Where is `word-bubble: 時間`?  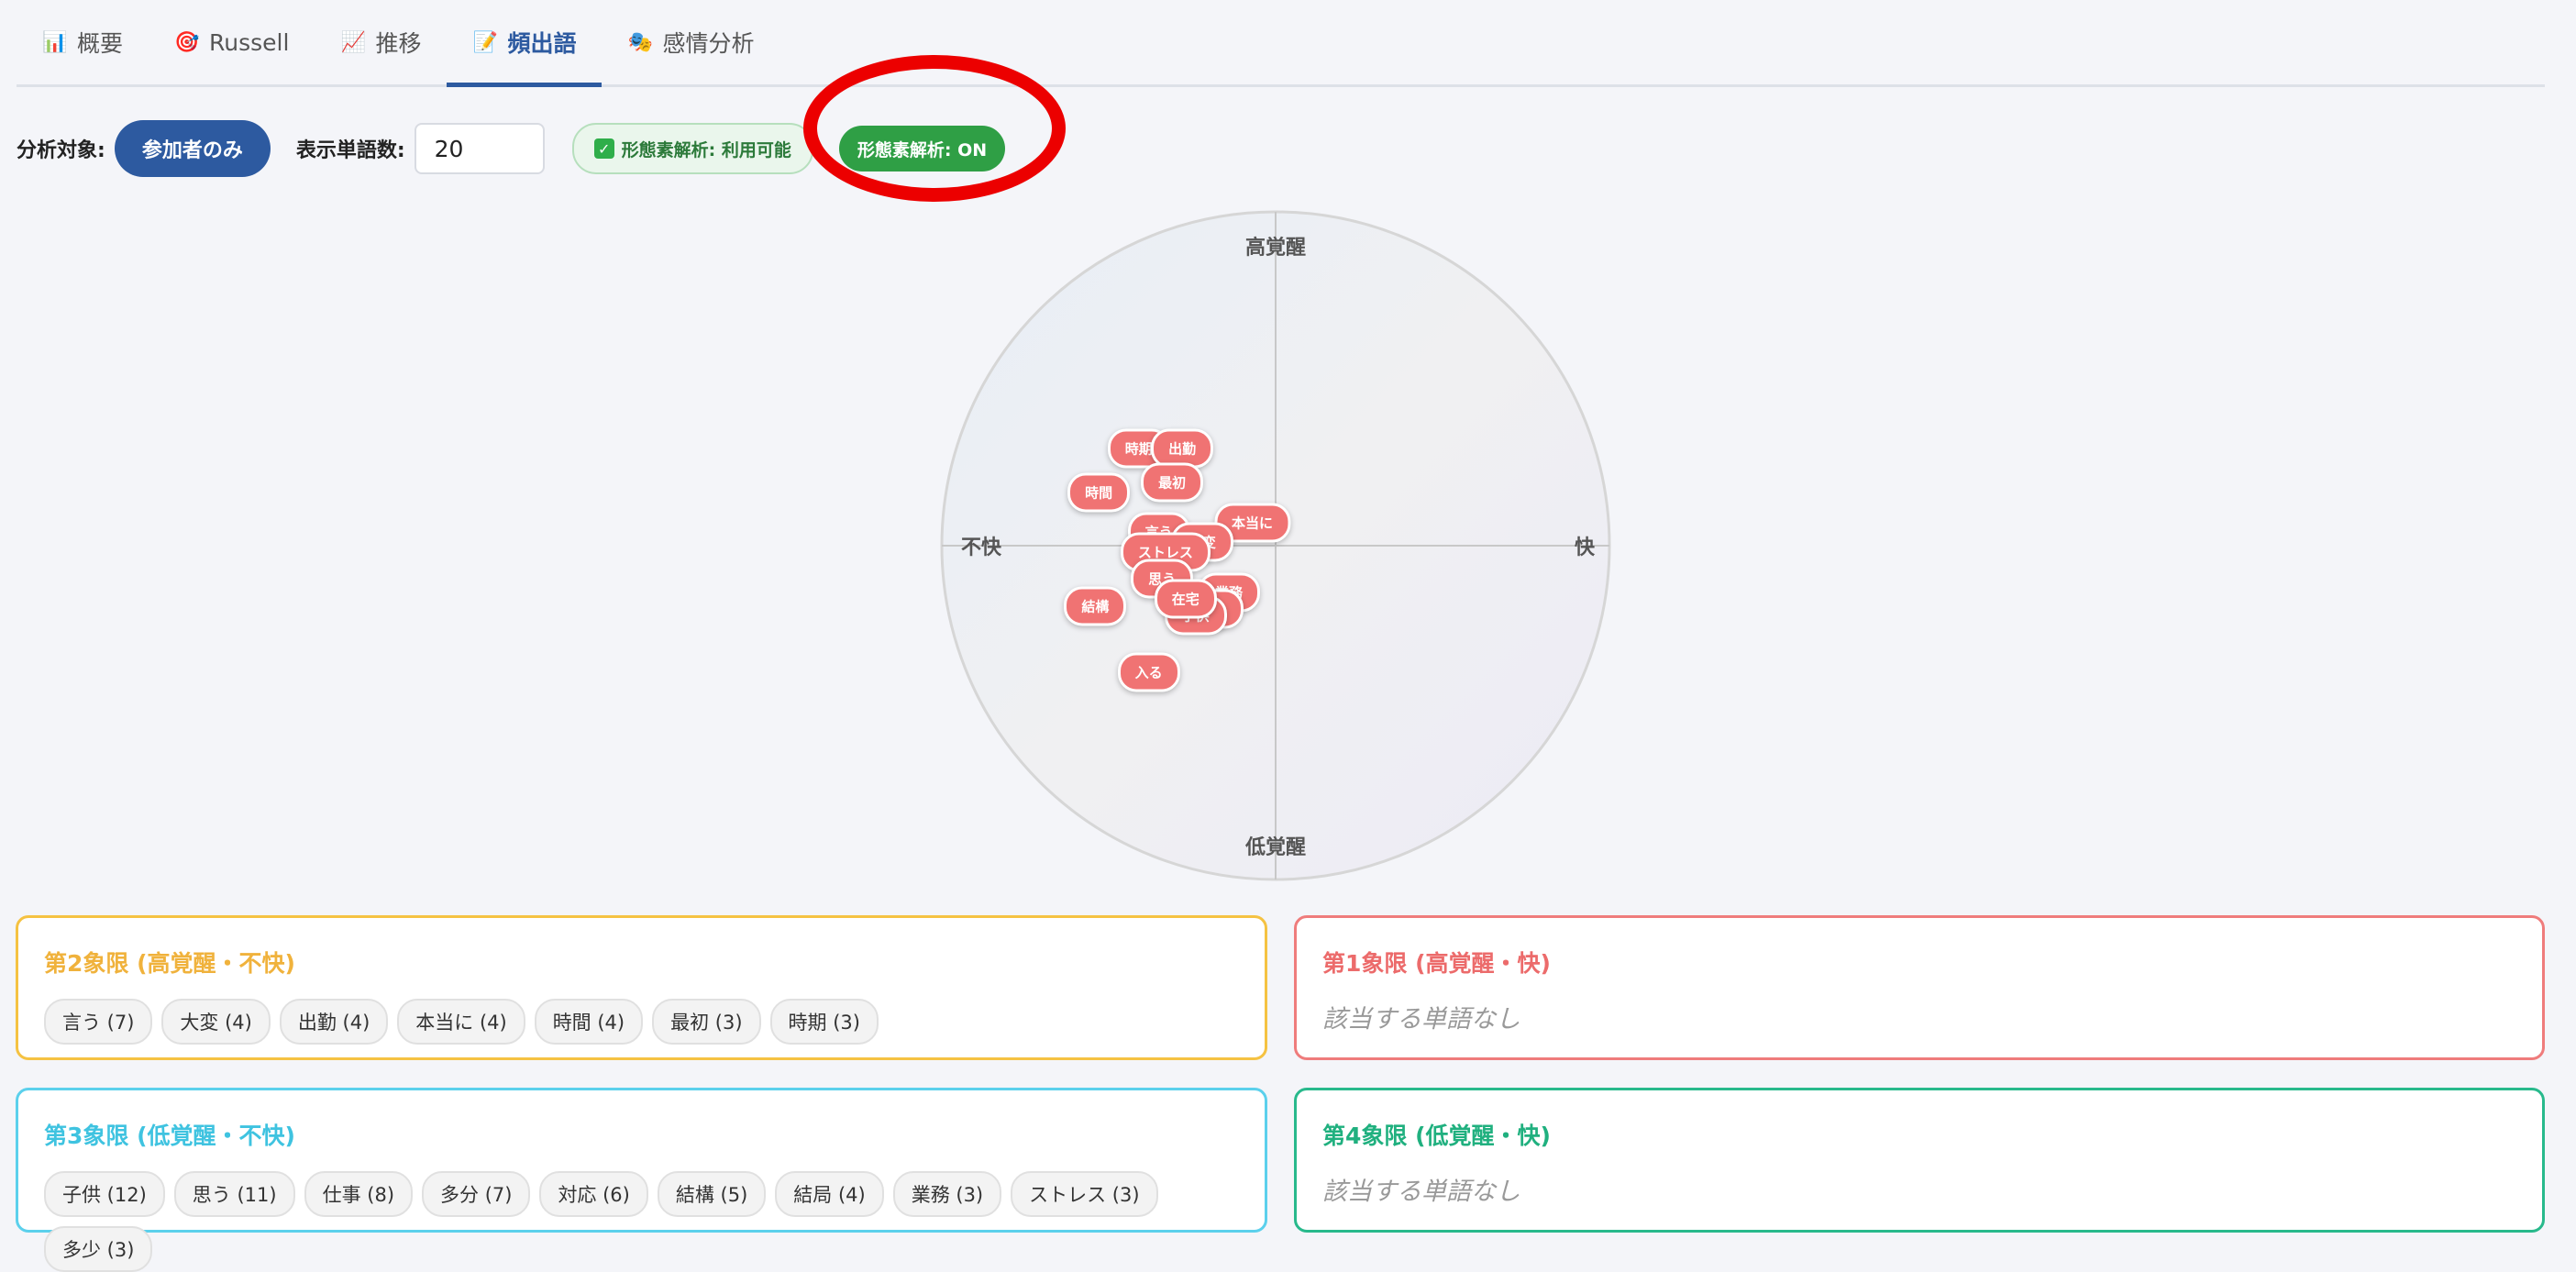
word-bubble: 時間 is located at coordinates (1099, 492).